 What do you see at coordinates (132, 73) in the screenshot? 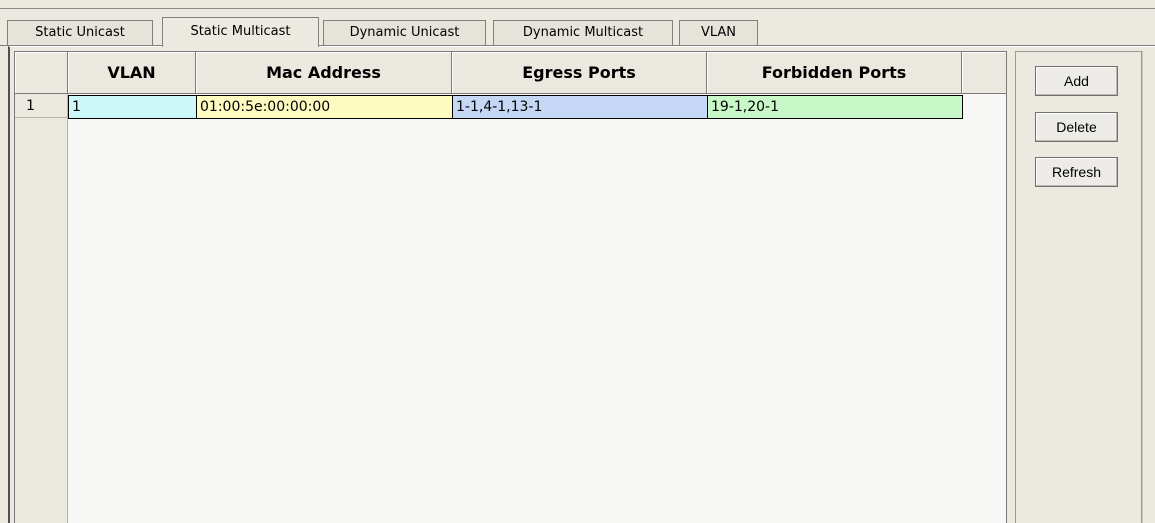
I see `header-vlan: VLAN` at bounding box center [132, 73].